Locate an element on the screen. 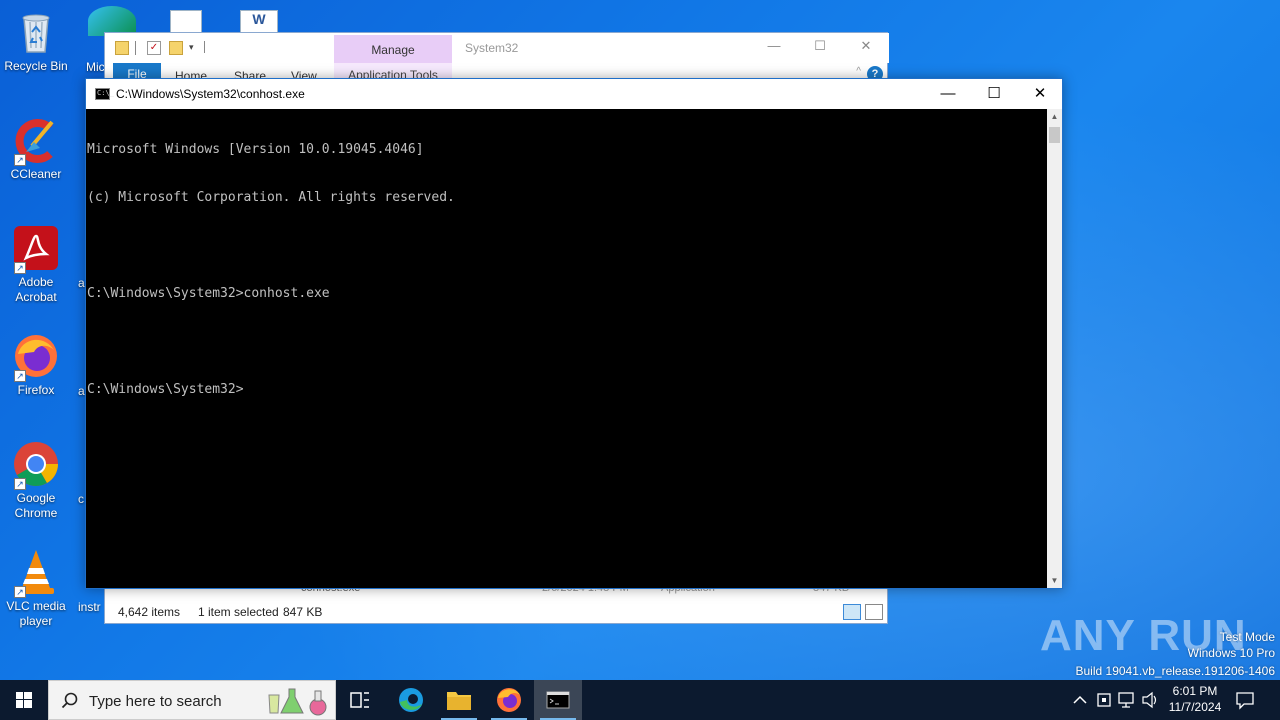  minimize-button: — is located at coordinates (774, 48).